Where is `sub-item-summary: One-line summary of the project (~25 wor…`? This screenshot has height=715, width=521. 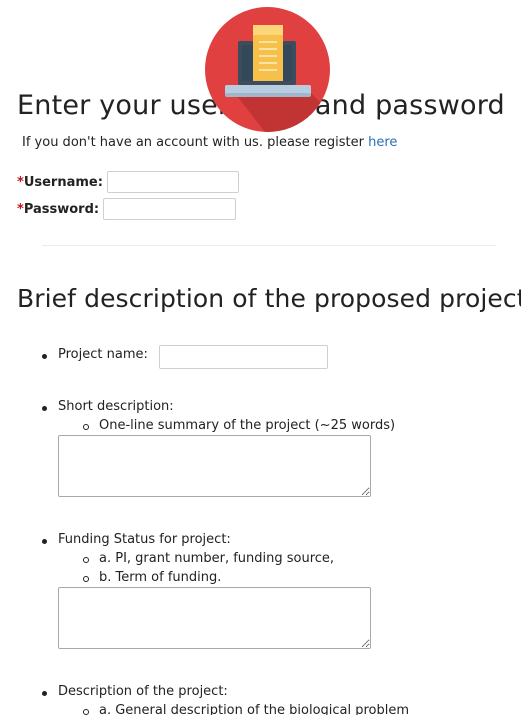
sub-item-summary: One-line summary of the project (~25 wor… is located at coordinates (239, 425).